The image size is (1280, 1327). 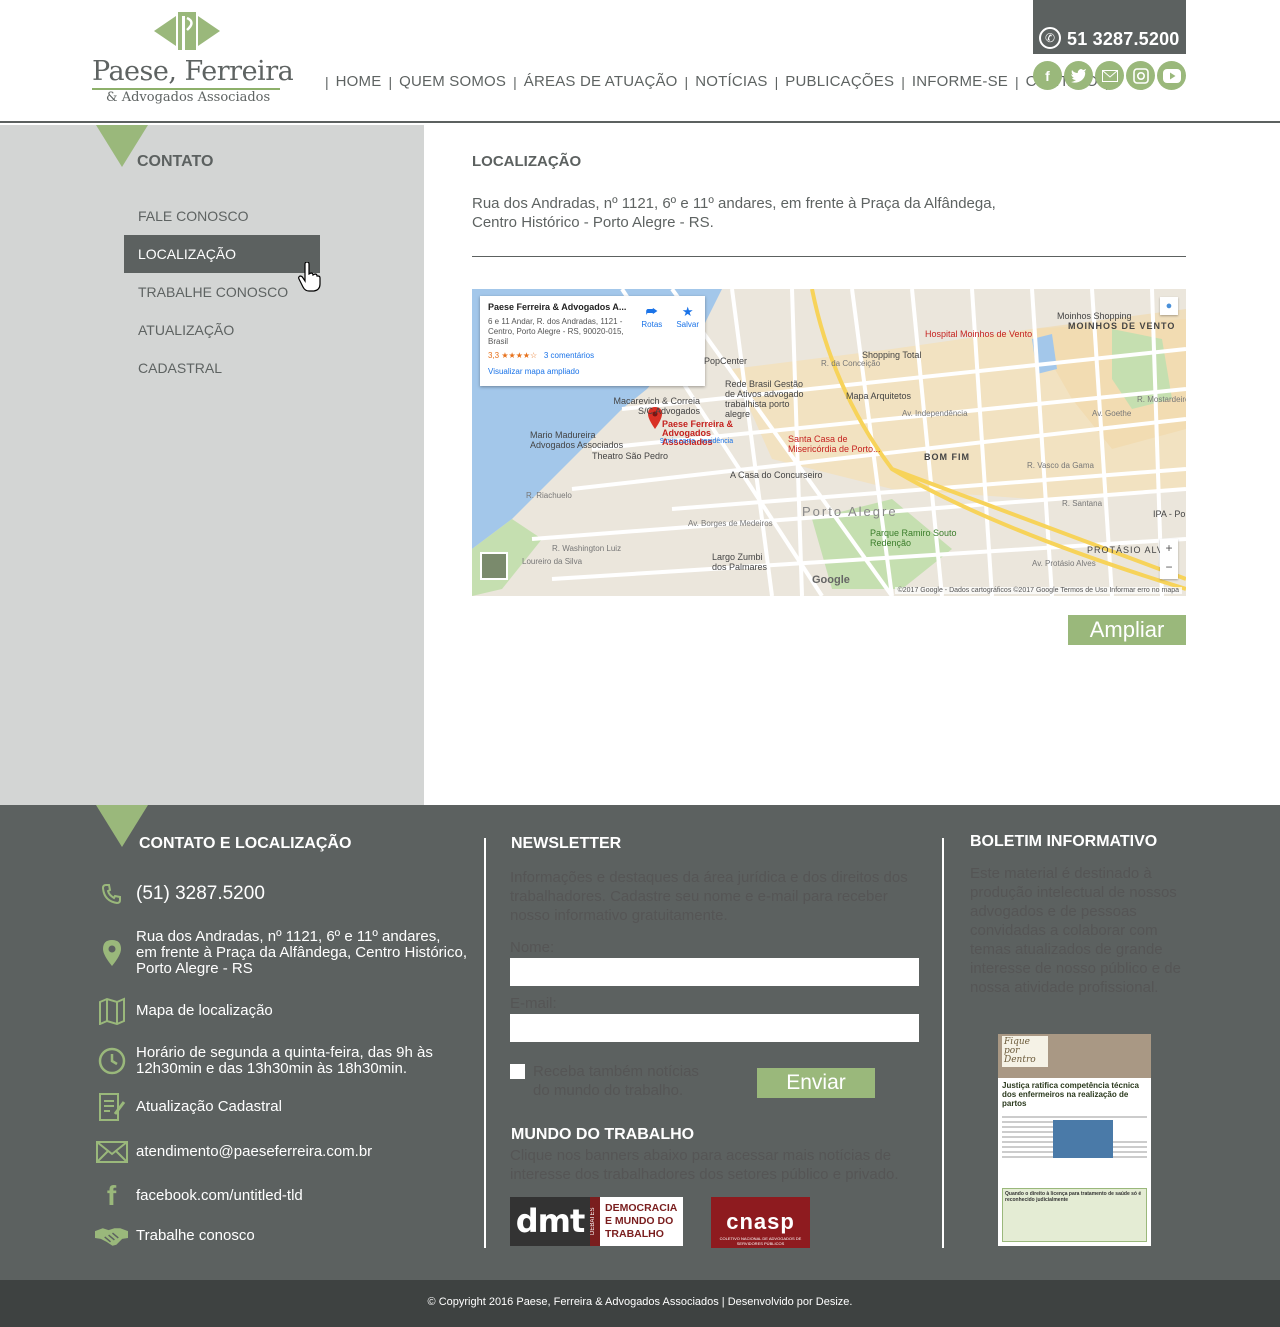 What do you see at coordinates (776, 475) in the screenshot?
I see `map-label: A Casa do Concurseiro` at bounding box center [776, 475].